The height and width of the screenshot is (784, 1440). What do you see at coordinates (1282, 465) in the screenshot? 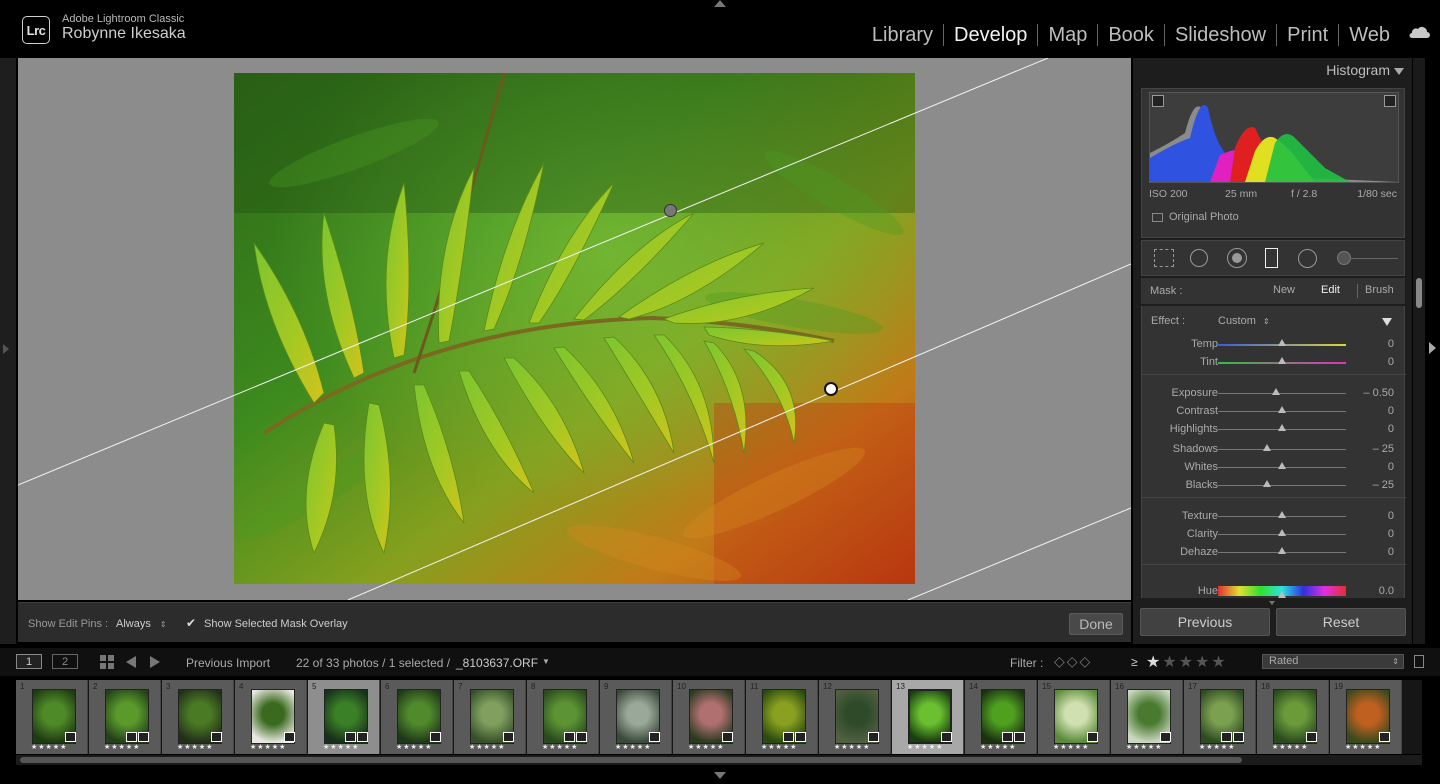
I see `whites-slider-knob` at bounding box center [1282, 465].